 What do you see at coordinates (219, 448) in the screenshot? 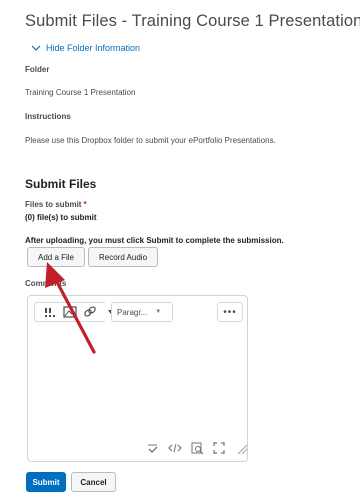
I see `fullscreen-icon` at bounding box center [219, 448].